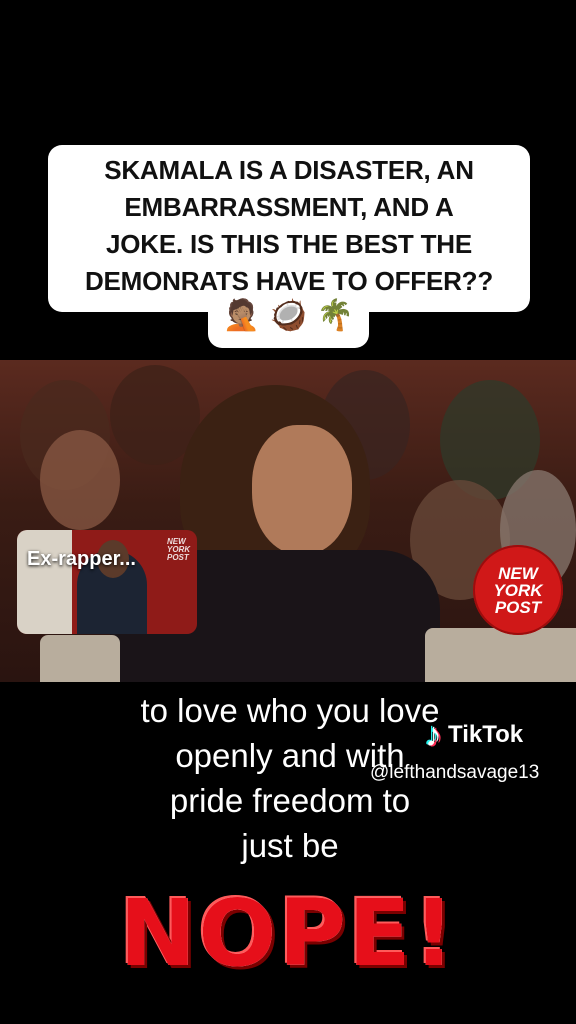 This screenshot has width=576, height=1024. What do you see at coordinates (179, 549) in the screenshot?
I see `inset-logo: NEW YORK POST` at bounding box center [179, 549].